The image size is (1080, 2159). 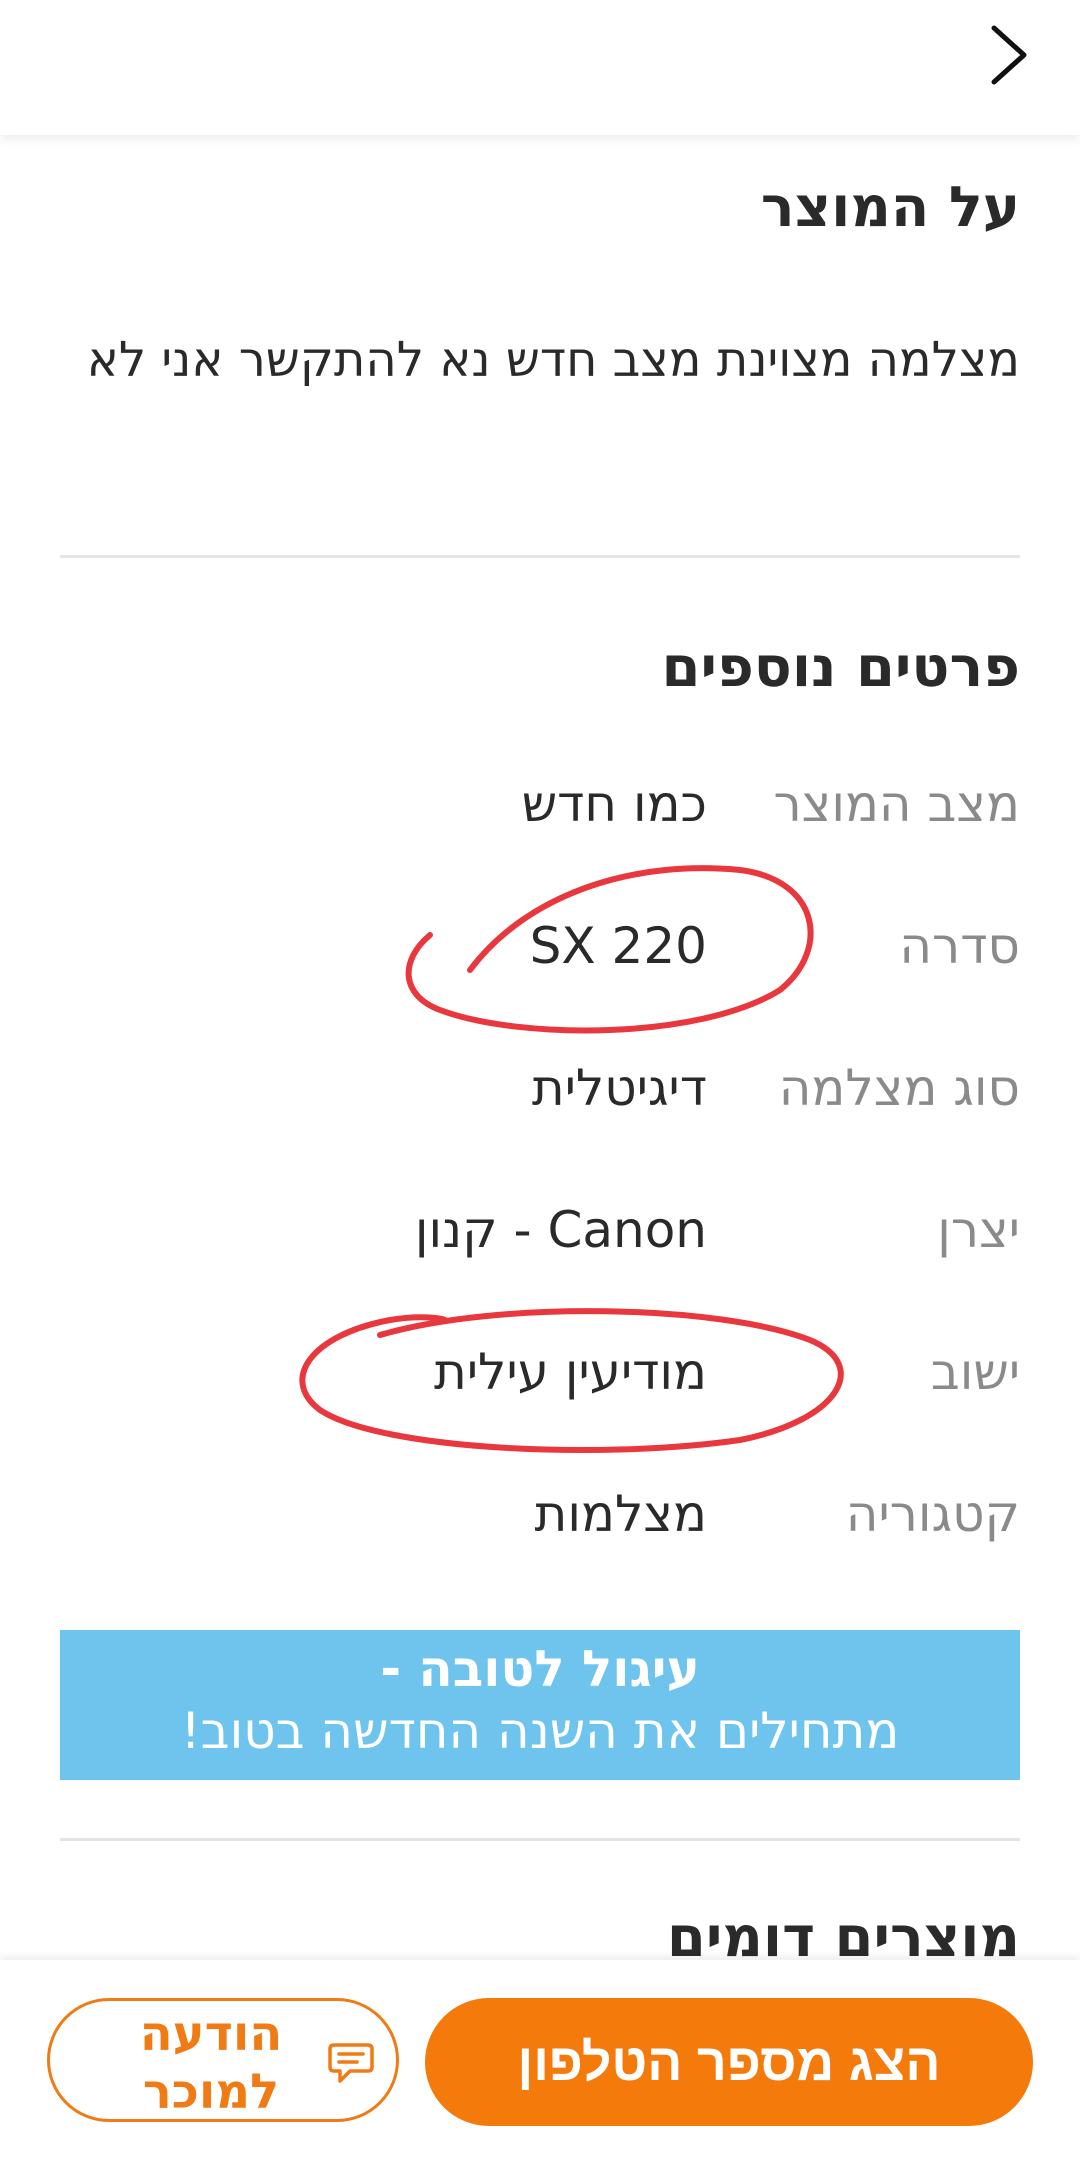 I want to click on detail-label: ישוב, so click(x=975, y=1372).